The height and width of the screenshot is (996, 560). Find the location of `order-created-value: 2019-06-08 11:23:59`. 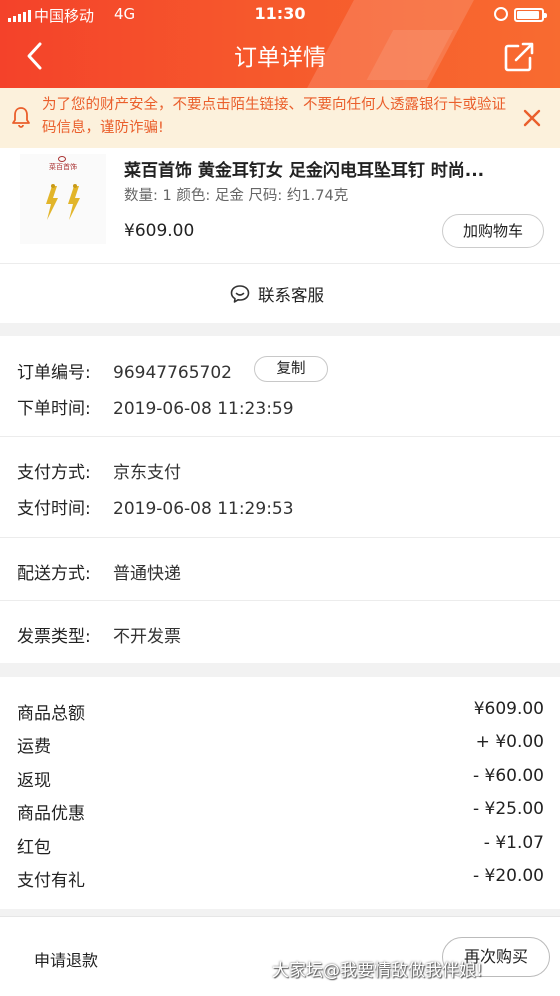

order-created-value: 2019-06-08 11:23:59 is located at coordinates (203, 409).